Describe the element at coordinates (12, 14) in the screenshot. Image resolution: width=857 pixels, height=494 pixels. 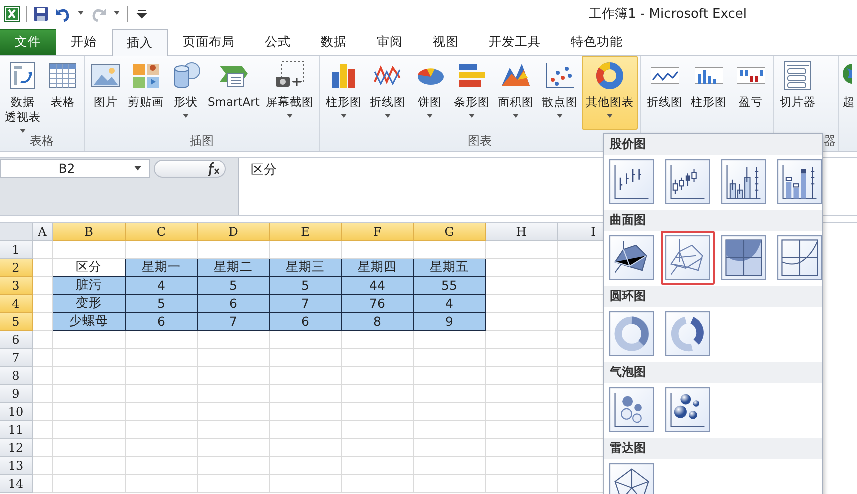
I see `spreadsheet-logo-icon` at that location.